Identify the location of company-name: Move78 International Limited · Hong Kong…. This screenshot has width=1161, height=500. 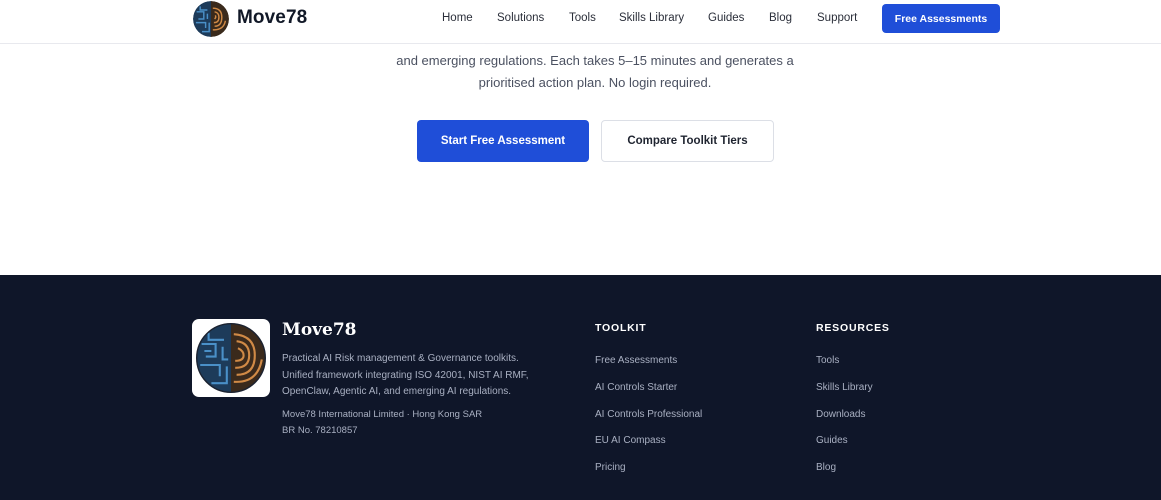
(382, 414).